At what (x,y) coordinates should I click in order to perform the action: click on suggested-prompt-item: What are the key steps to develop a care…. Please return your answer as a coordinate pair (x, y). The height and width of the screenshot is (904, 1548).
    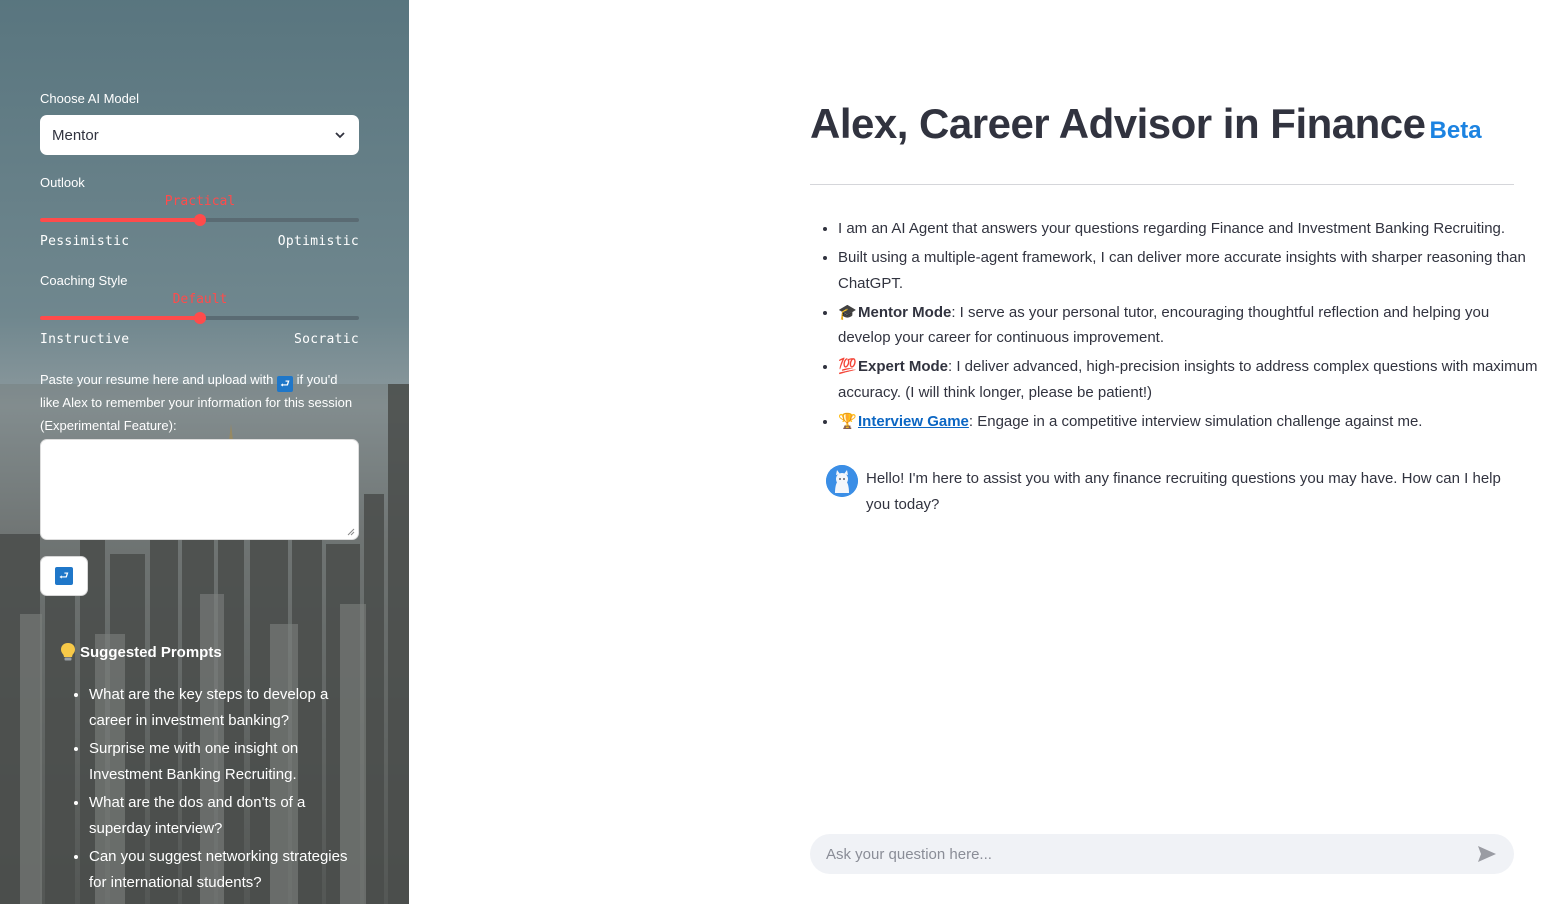
    Looking at the image, I should click on (229, 707).